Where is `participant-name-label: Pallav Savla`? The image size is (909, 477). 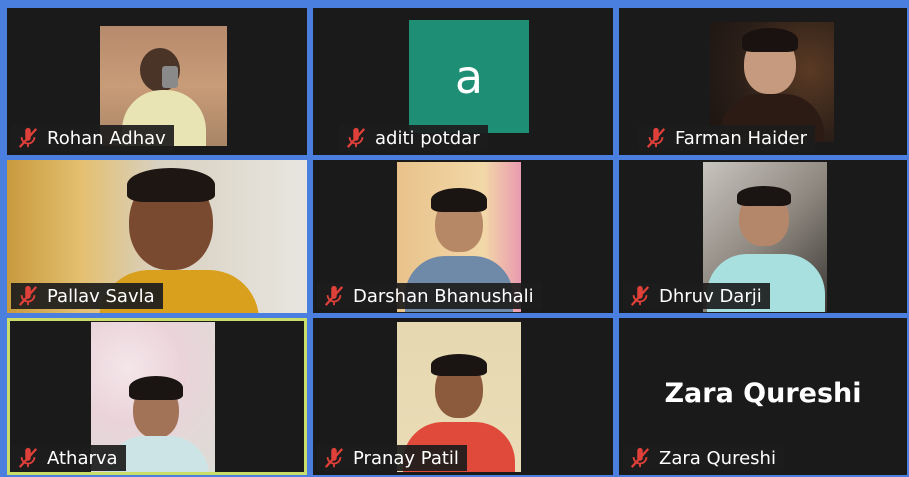
participant-name-label: Pallav Savla is located at coordinates (87, 296).